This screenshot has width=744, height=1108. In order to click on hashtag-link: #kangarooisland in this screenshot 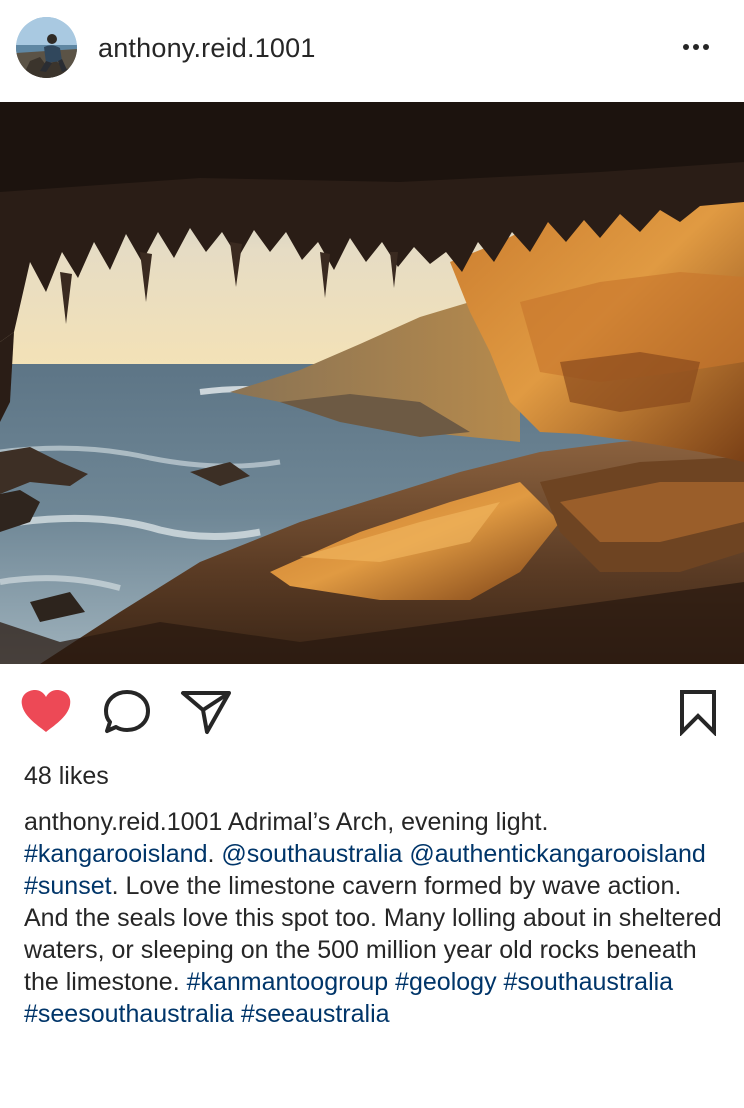, I will do `click(115, 854)`.